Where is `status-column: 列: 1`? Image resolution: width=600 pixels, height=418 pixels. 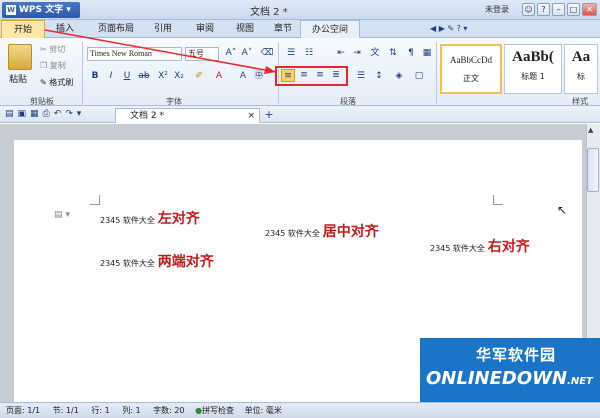
status-column: 列: 1 is located at coordinates (131, 410).